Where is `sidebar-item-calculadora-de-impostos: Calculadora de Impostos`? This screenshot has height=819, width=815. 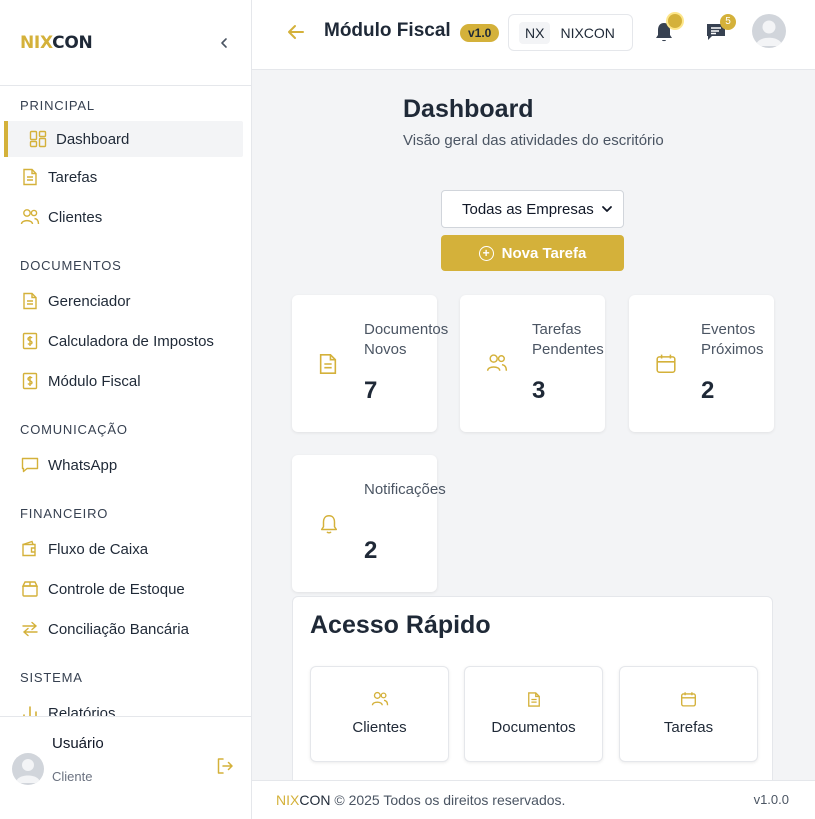 sidebar-item-calculadora-de-impostos: Calculadora de Impostos is located at coordinates (125, 341).